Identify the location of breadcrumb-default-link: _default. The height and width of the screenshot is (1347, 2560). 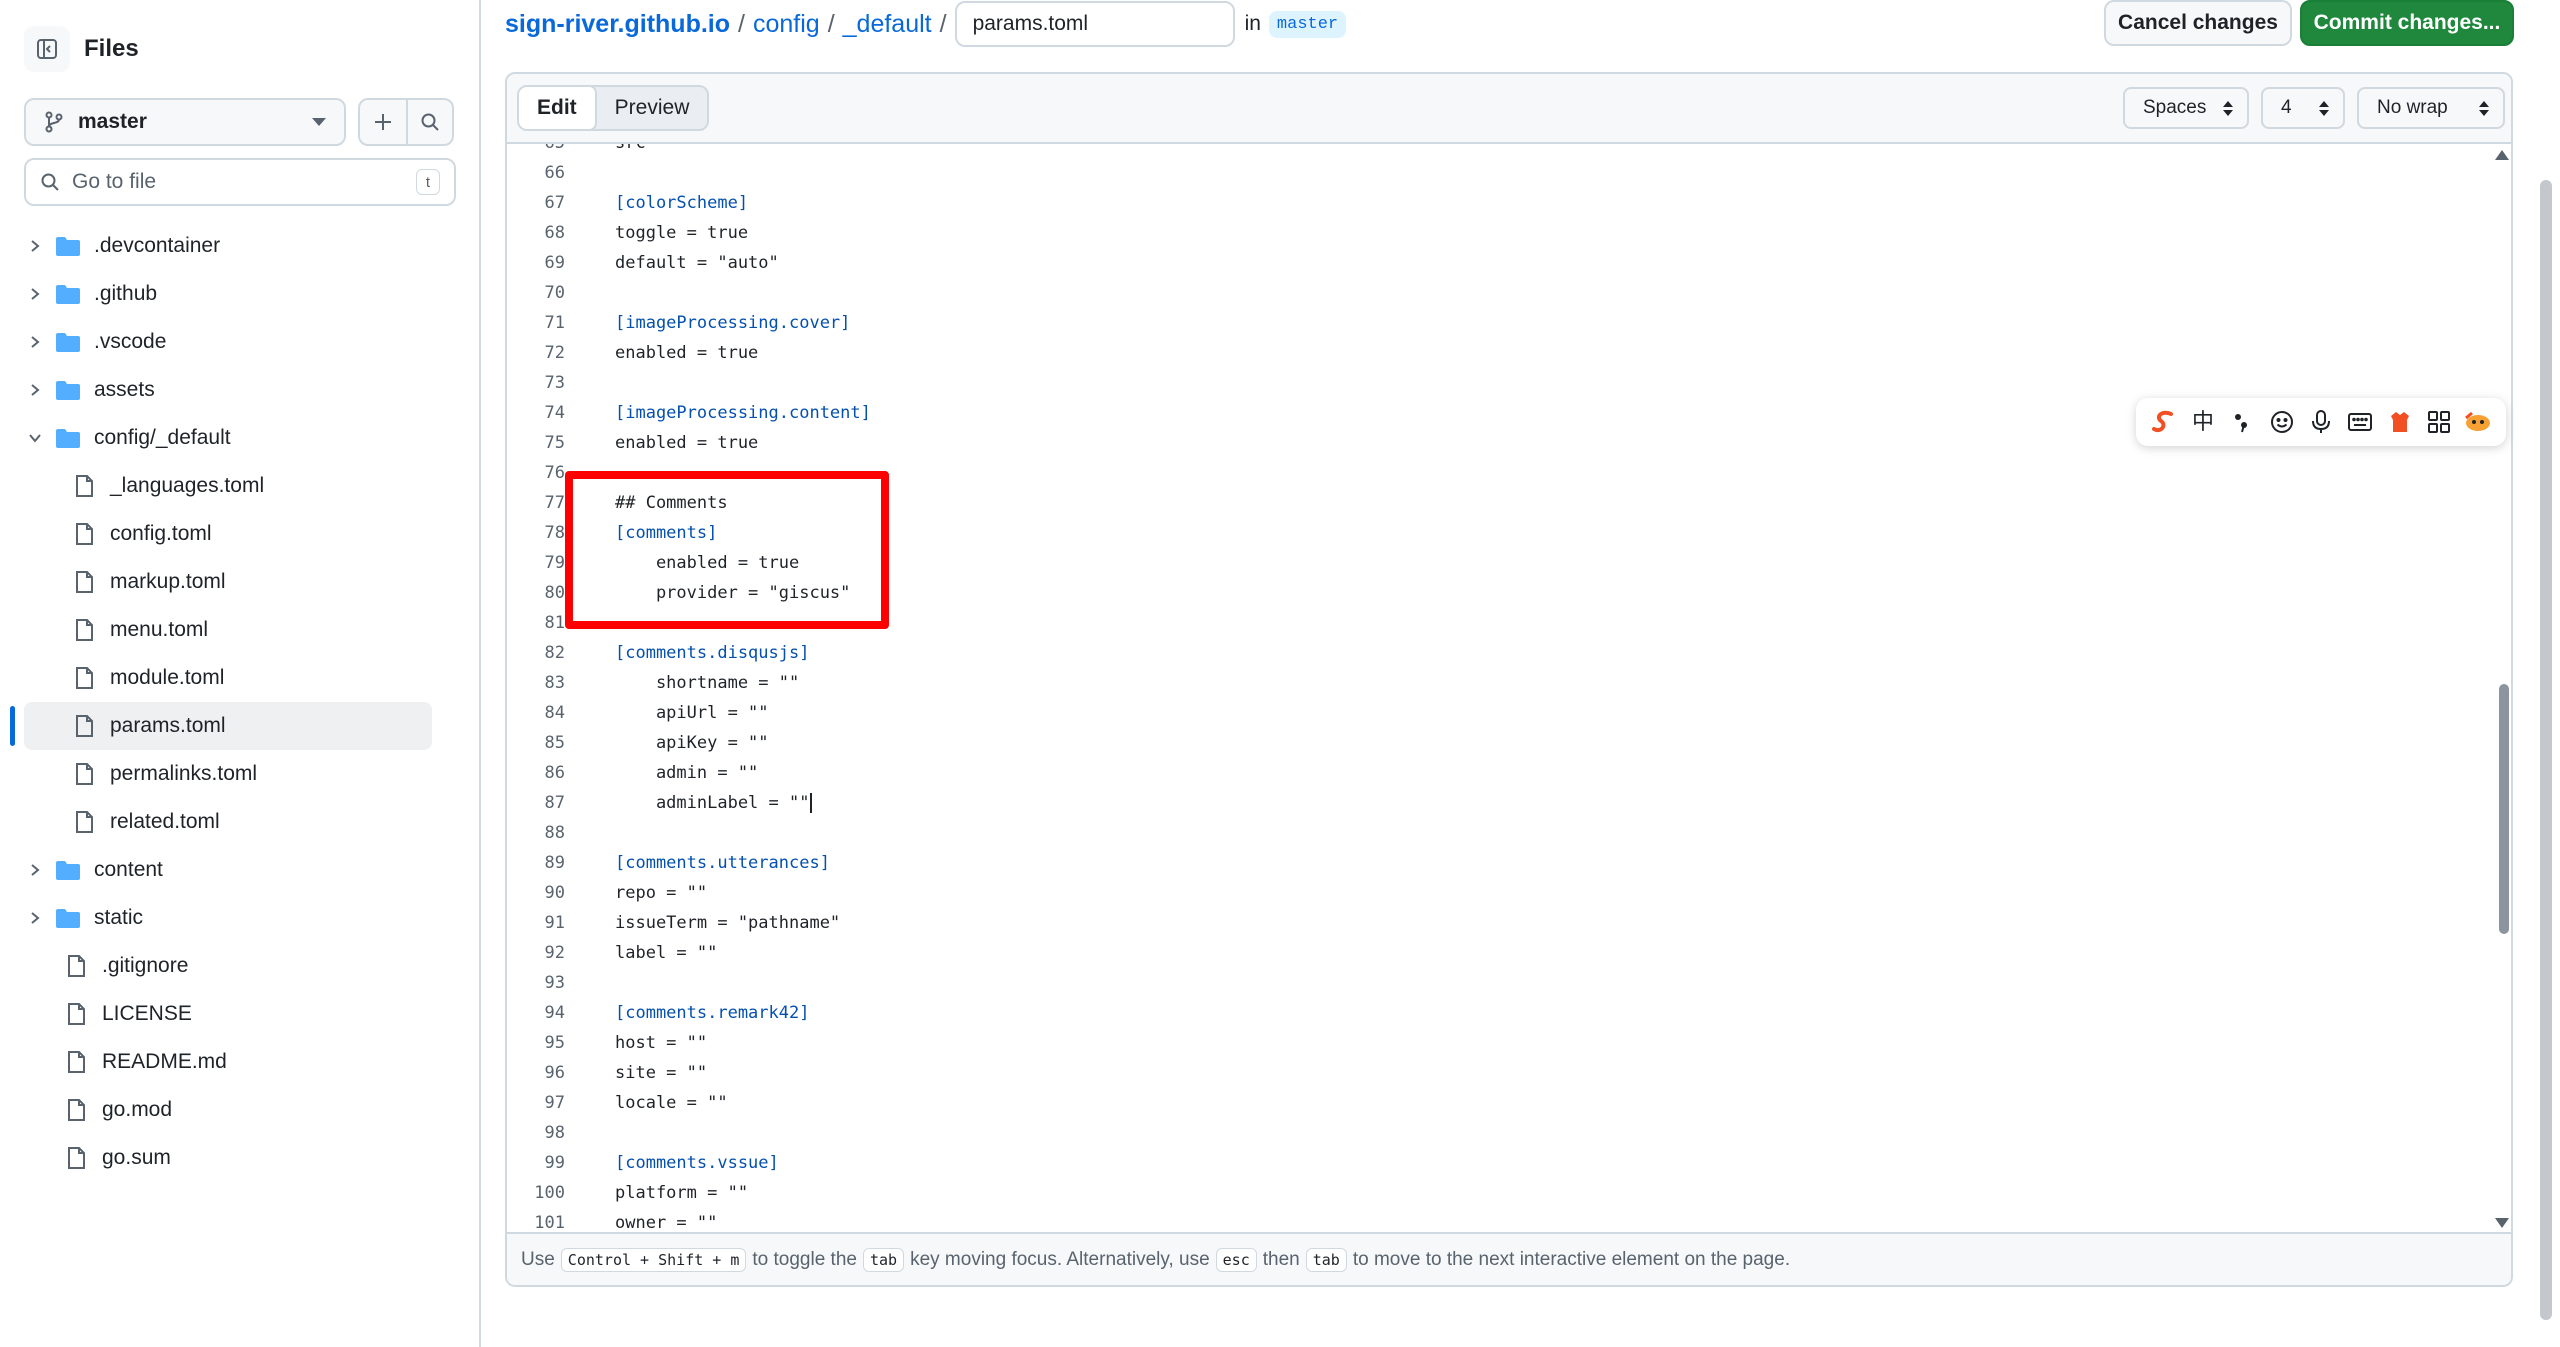
(887, 24).